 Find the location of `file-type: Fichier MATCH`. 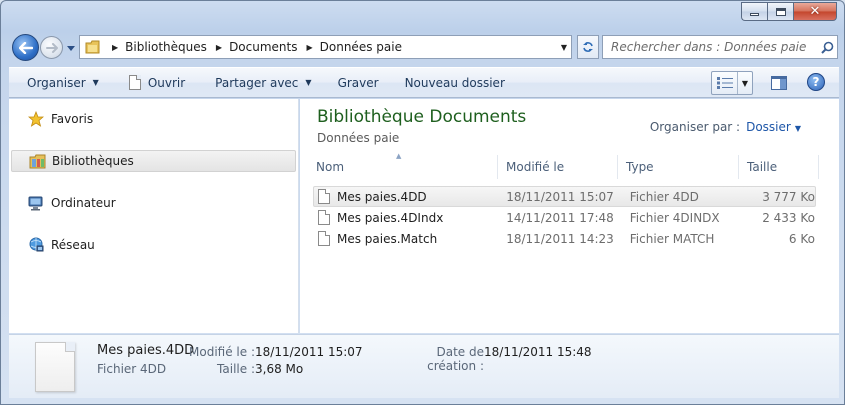

file-type: Fichier MATCH is located at coordinates (672, 238).